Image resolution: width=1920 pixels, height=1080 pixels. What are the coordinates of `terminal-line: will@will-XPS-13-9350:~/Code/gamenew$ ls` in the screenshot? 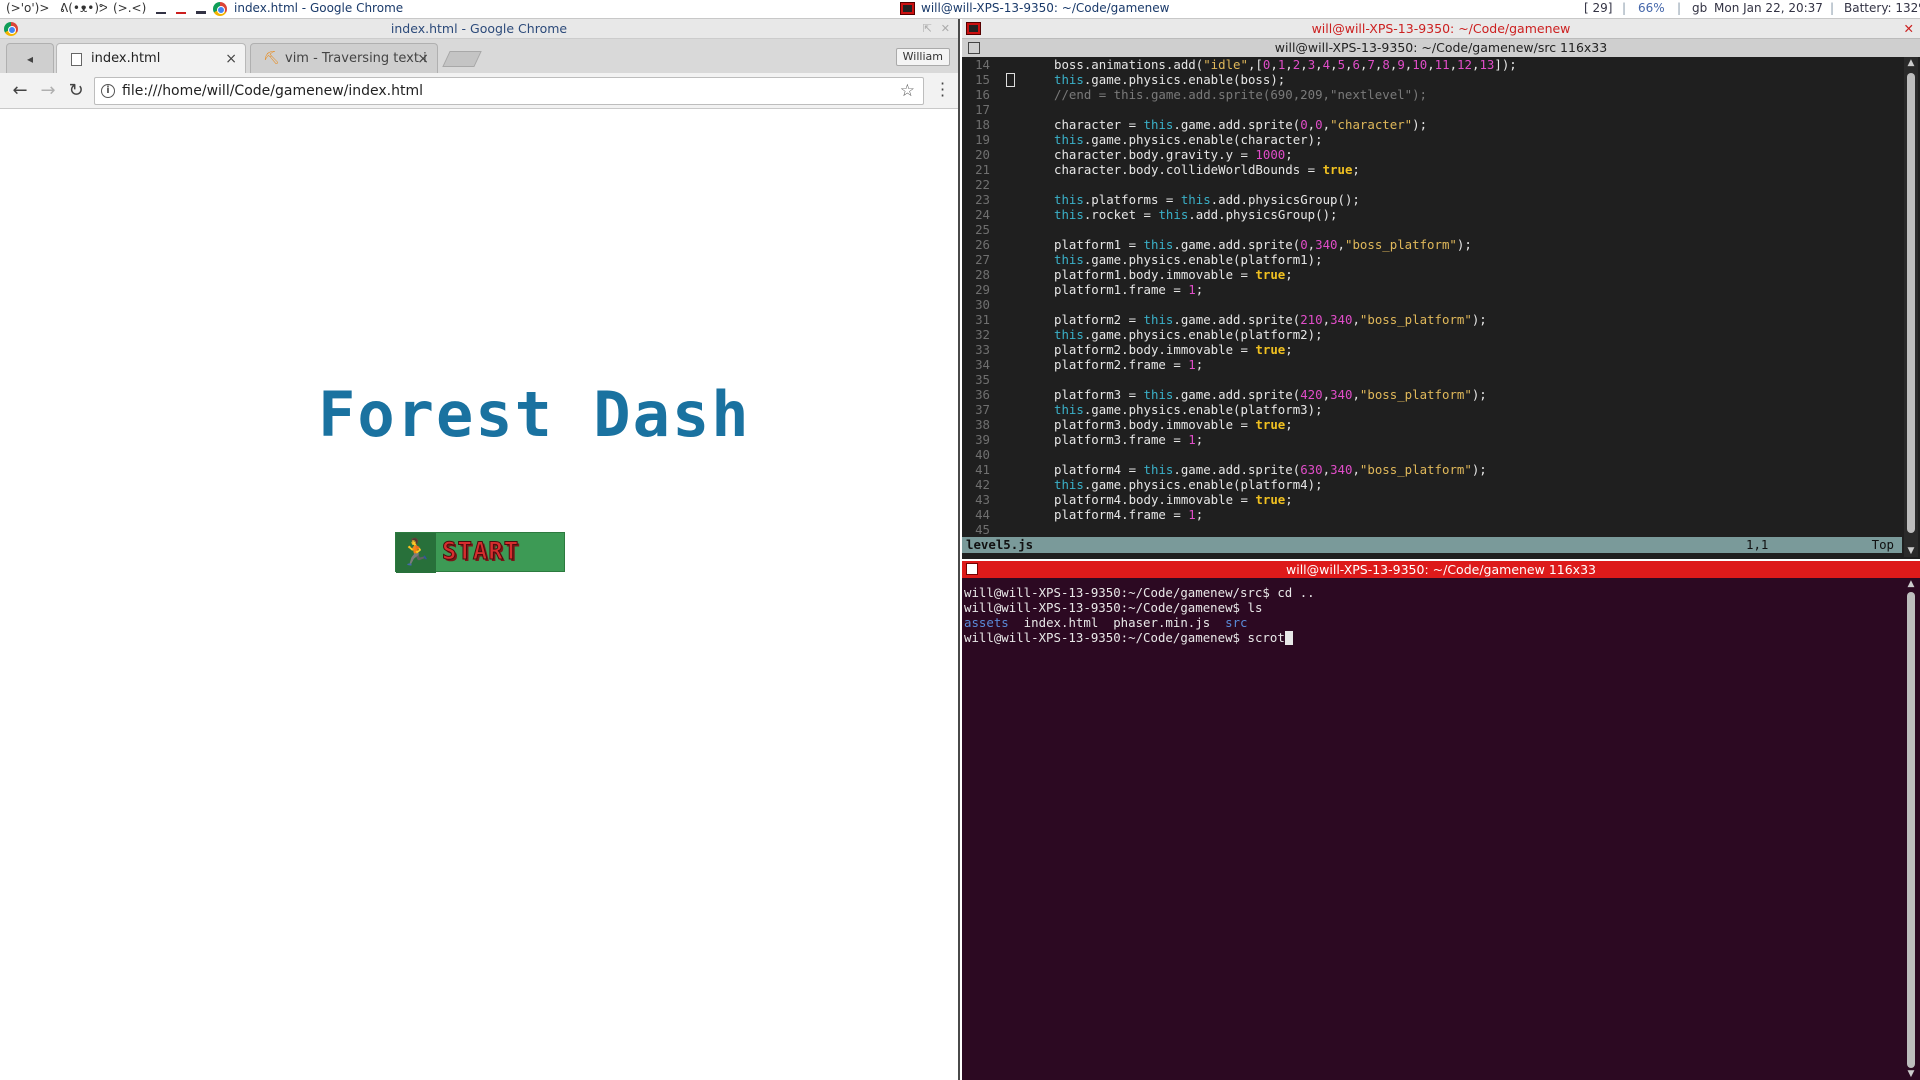 It's located at (1139, 607).